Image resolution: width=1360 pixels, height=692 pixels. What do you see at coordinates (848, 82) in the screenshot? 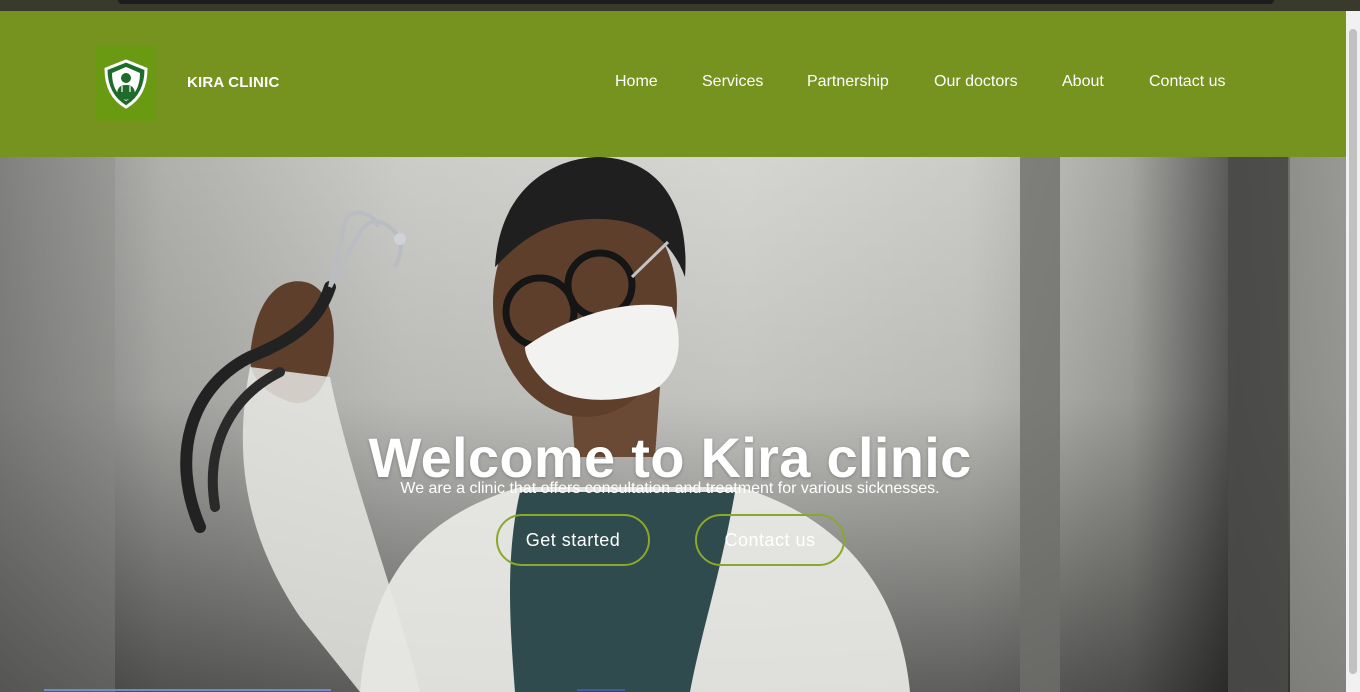
I see `nav-item-partnership: Partnership` at bounding box center [848, 82].